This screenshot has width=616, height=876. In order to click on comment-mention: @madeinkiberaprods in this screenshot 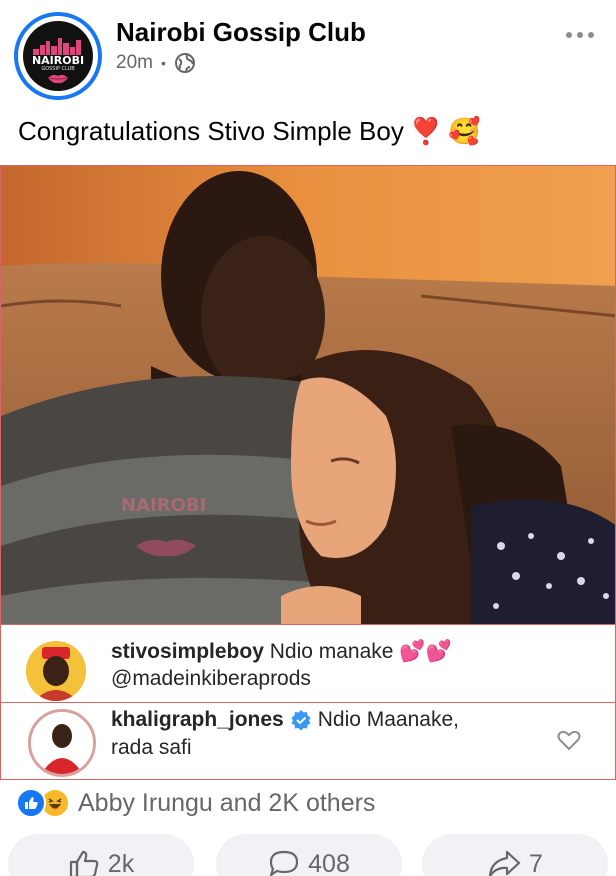, I will do `click(211, 678)`.